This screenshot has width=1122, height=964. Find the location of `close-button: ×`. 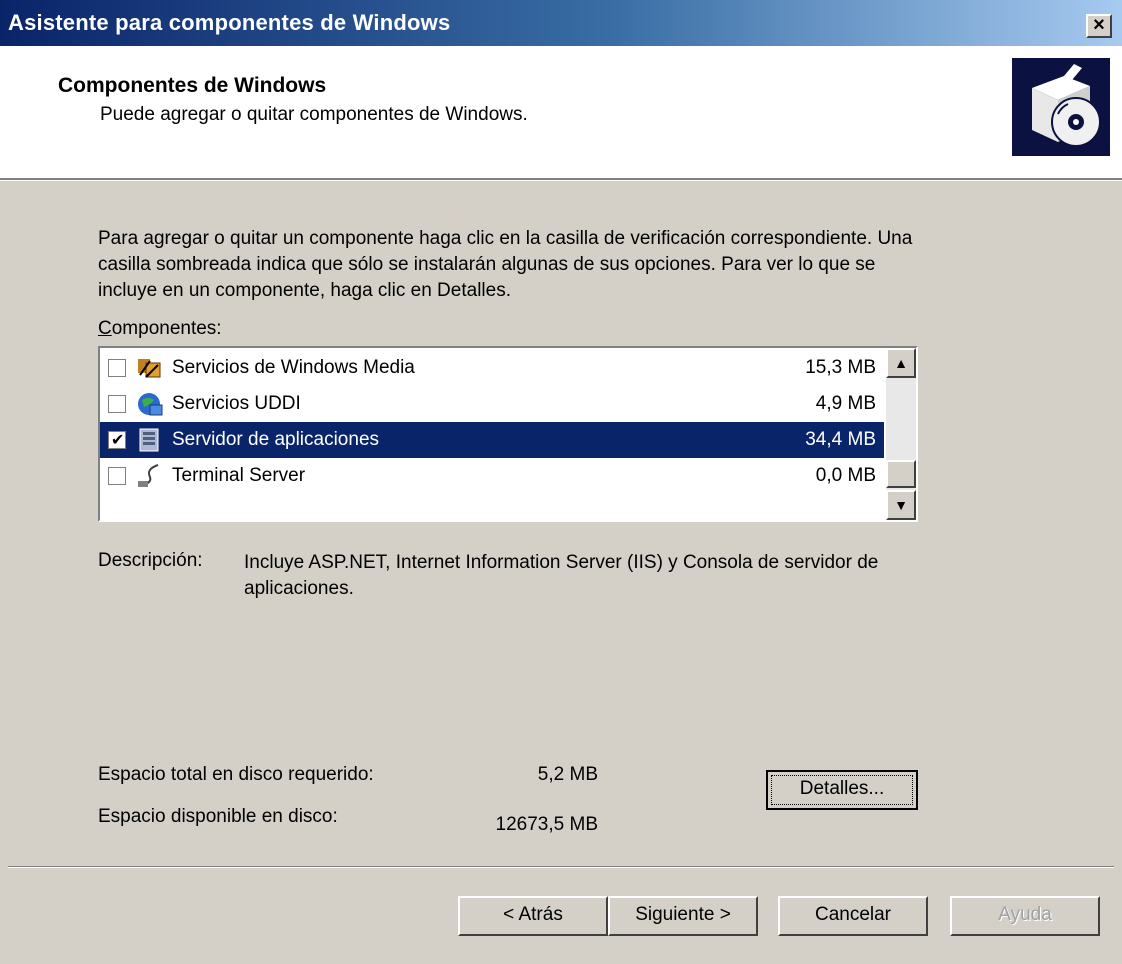

close-button: × is located at coordinates (1099, 26).